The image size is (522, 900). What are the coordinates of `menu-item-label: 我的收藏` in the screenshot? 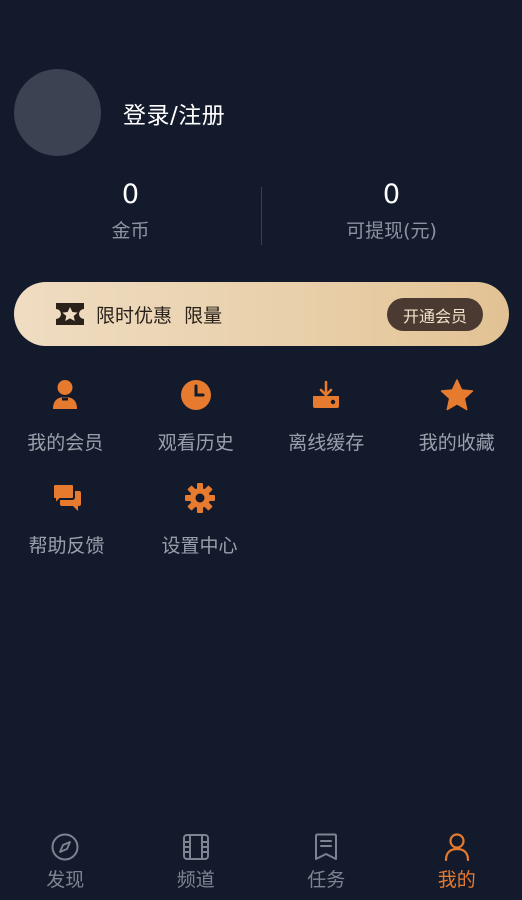 It's located at (456, 443).